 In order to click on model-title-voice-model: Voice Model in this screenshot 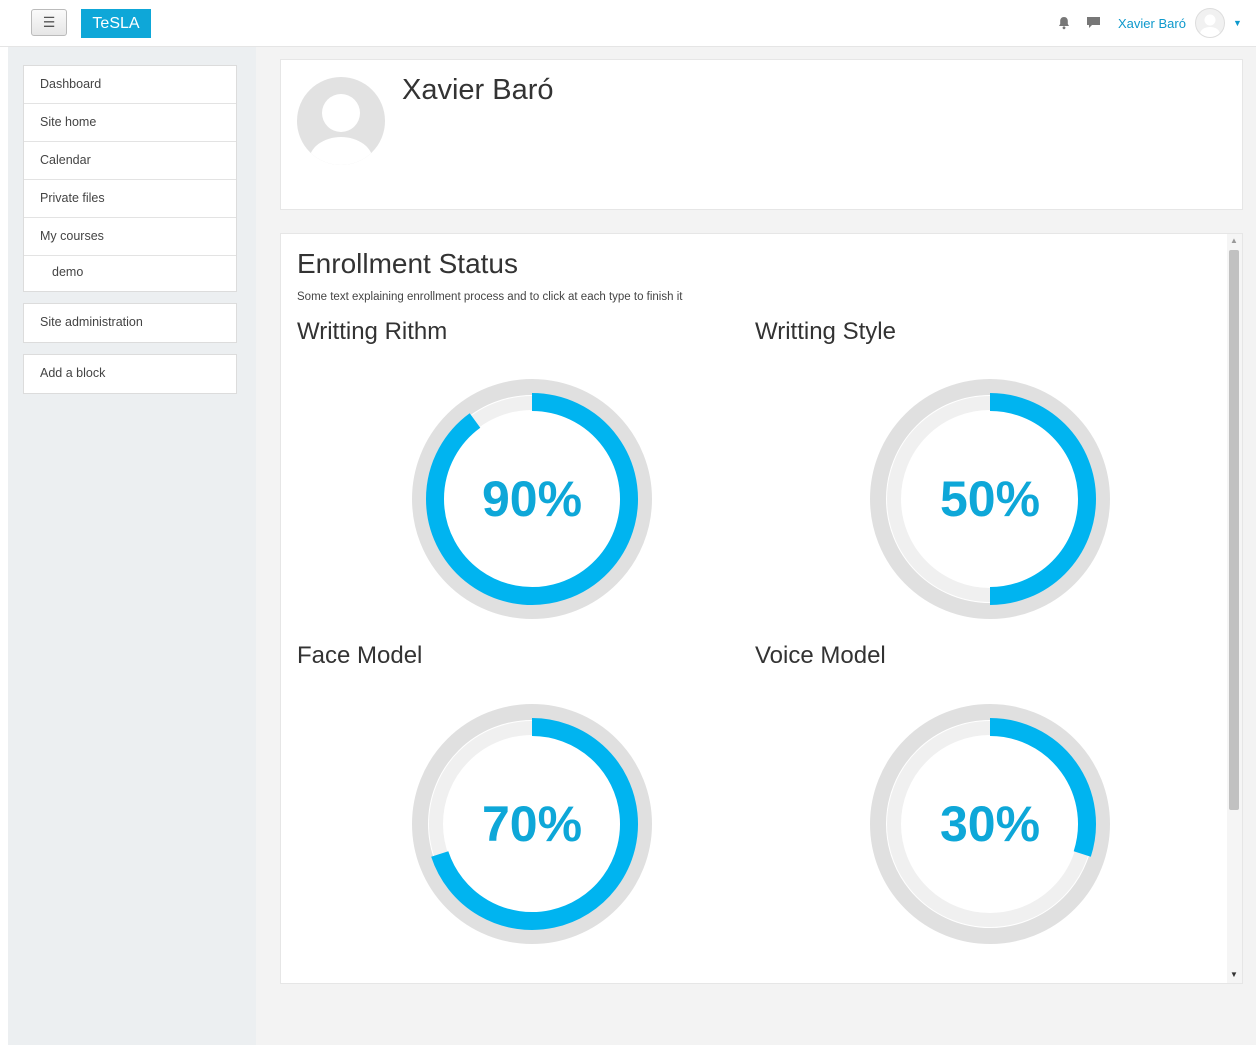, I will do `click(820, 655)`.